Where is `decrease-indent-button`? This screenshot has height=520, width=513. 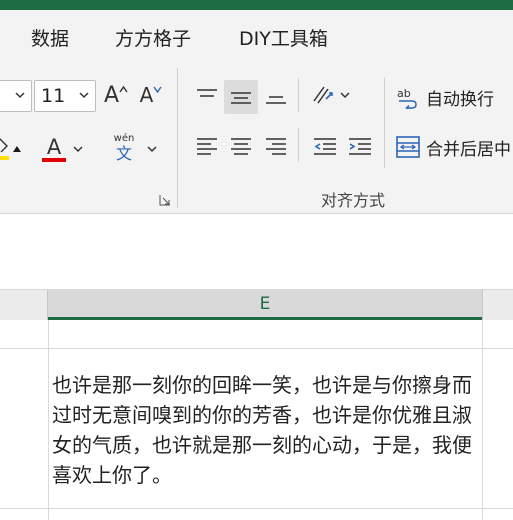
decrease-indent-button is located at coordinates (325, 147).